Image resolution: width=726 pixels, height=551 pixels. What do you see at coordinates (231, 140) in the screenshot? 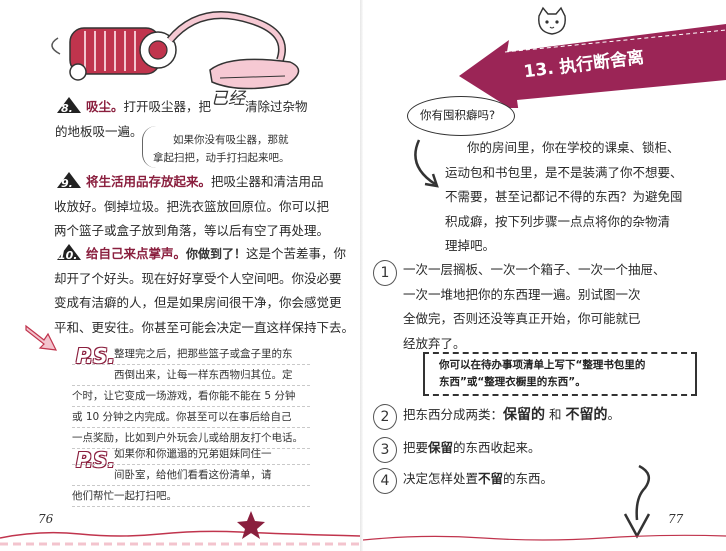
I see `aside-note-line1: 如果你没有吸尘器，那就` at bounding box center [231, 140].